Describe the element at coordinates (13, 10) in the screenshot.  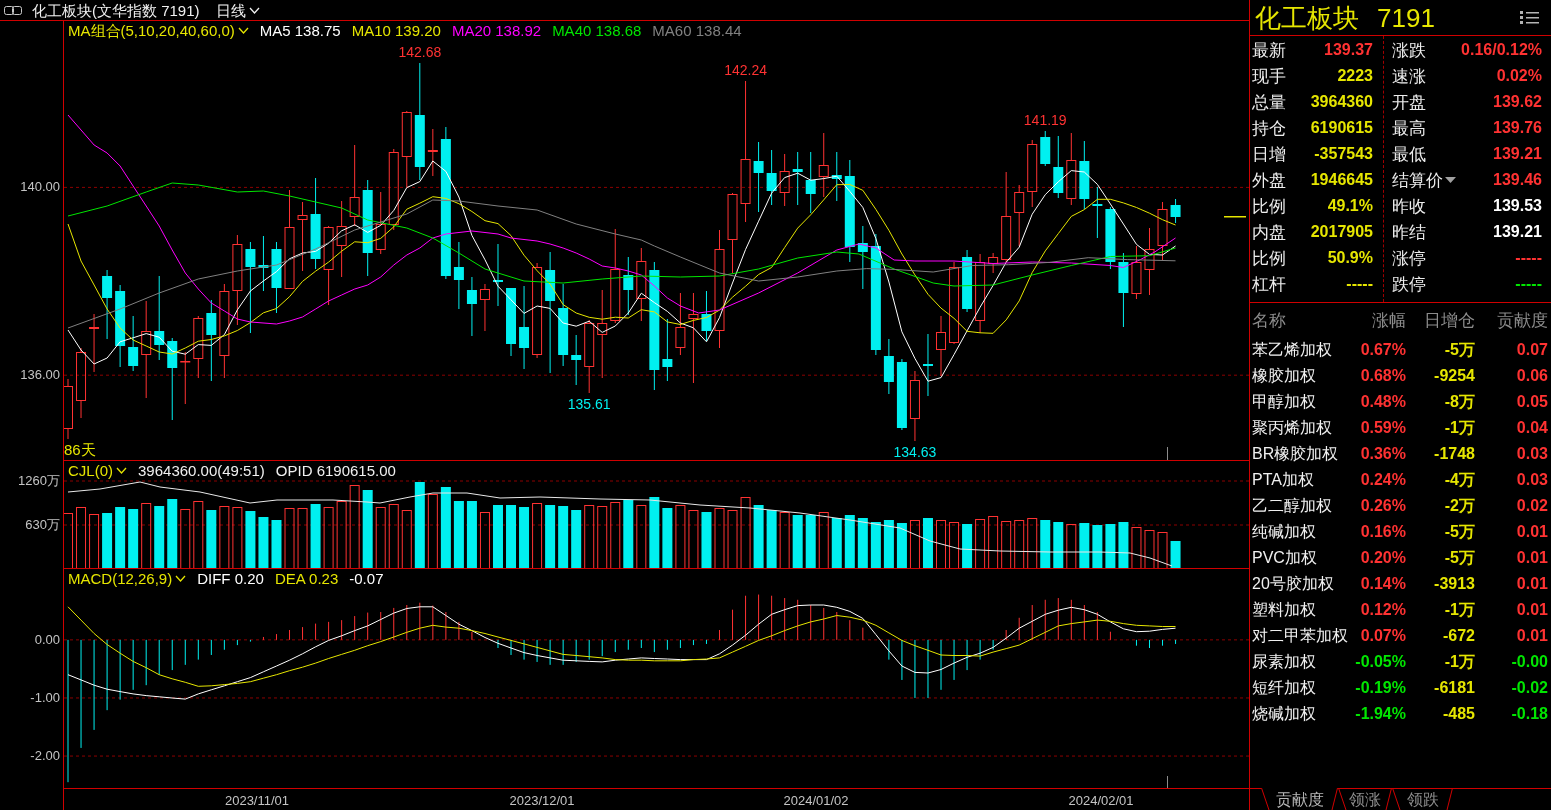
I see `link-icon` at that location.